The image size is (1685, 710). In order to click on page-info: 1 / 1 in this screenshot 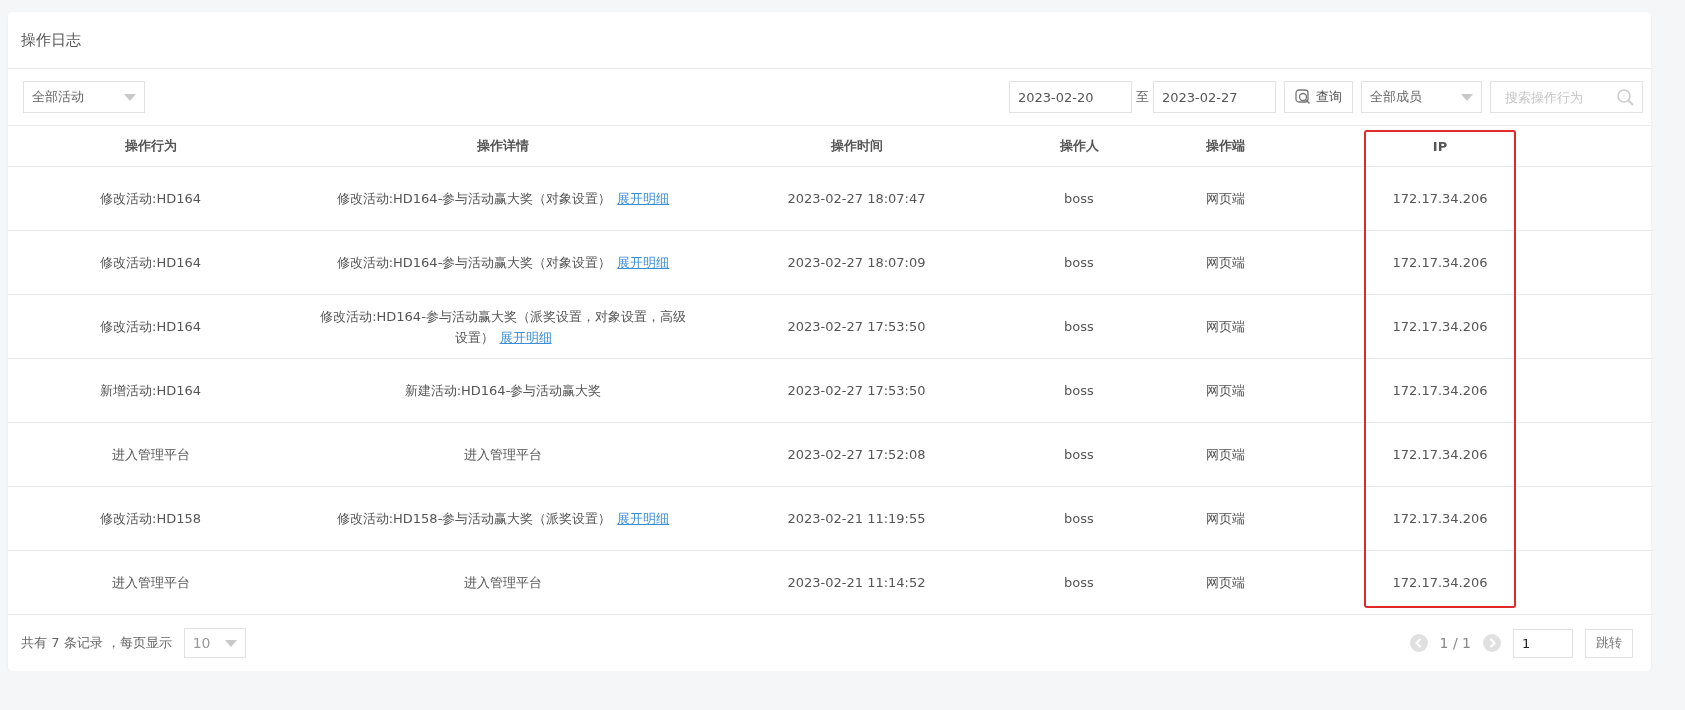, I will do `click(1455, 643)`.